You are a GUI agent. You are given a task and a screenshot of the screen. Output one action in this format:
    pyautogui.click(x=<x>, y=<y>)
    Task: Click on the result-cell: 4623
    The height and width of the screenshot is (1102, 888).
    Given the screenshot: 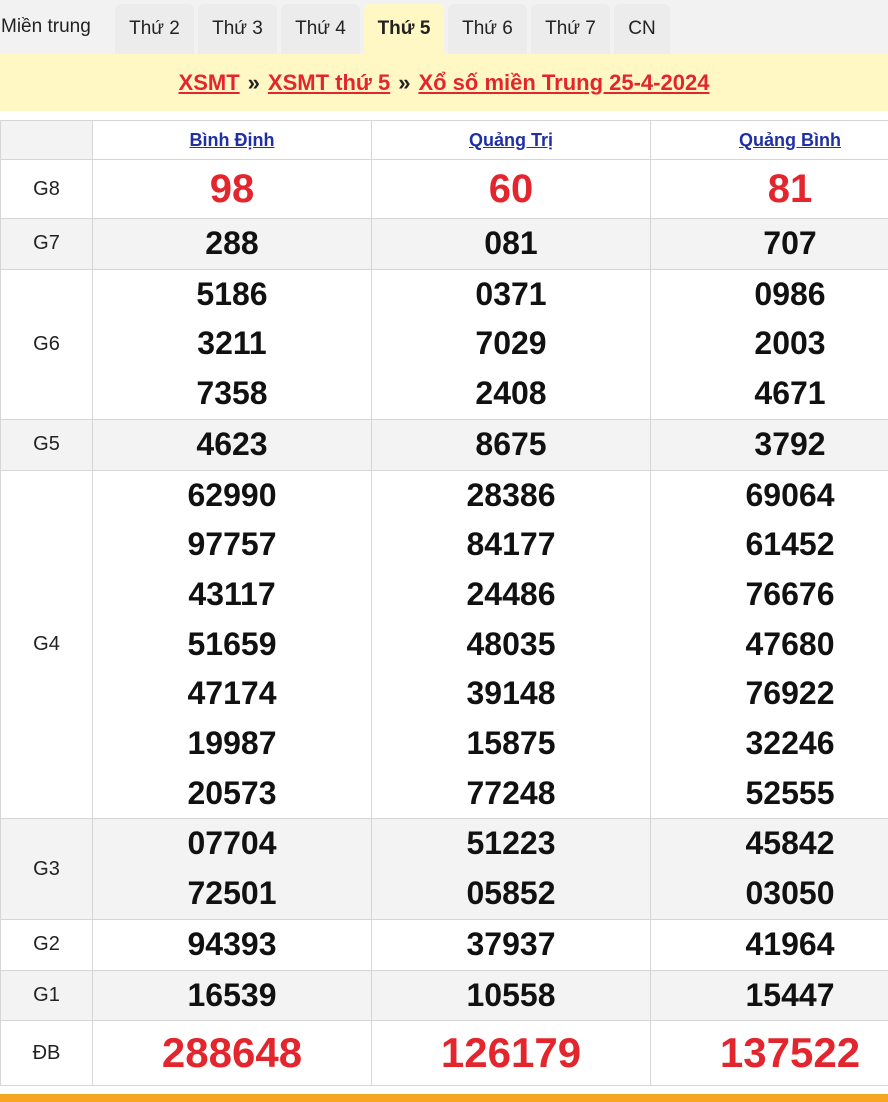 What is the action you would take?
    pyautogui.click(x=232, y=444)
    